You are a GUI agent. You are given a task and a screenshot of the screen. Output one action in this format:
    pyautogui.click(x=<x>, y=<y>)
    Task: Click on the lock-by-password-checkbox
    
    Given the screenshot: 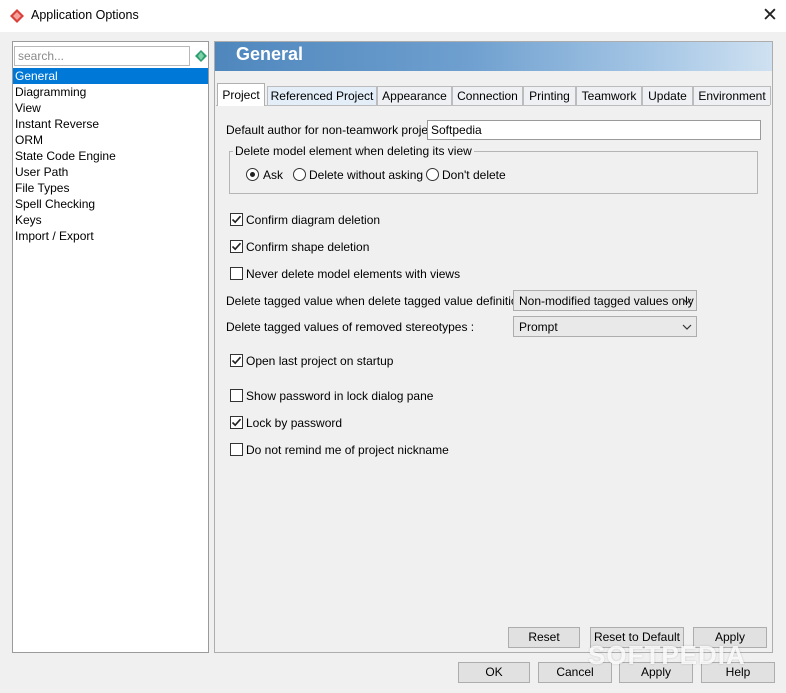 What is the action you would take?
    pyautogui.click(x=236, y=422)
    